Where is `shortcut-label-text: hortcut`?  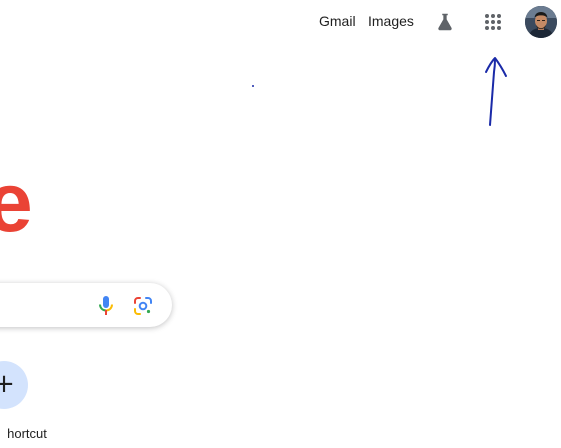
shortcut-label-text: hortcut is located at coordinates (27, 433).